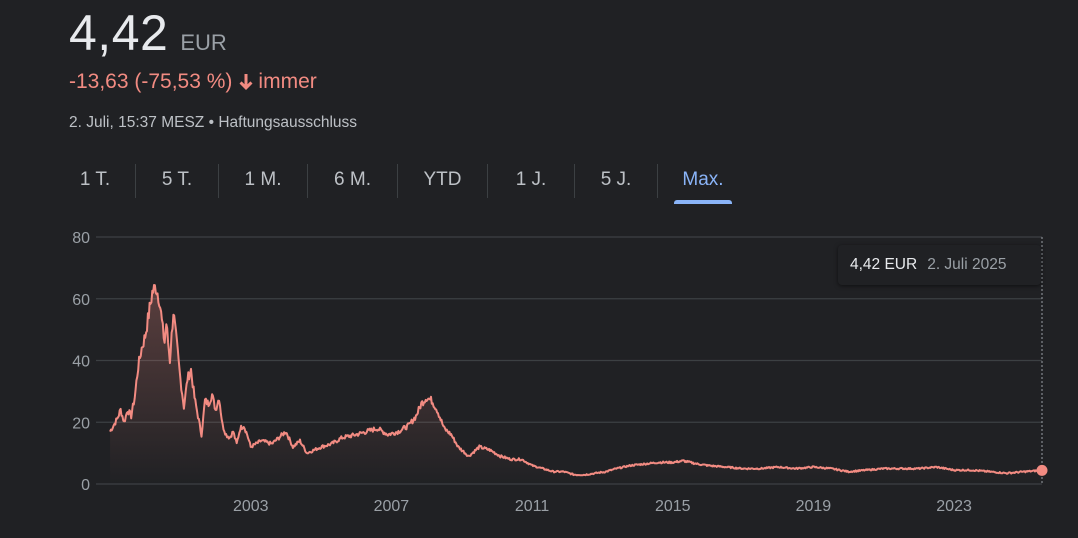 The height and width of the screenshot is (538, 1078). I want to click on tab-max: Max., so click(703, 183).